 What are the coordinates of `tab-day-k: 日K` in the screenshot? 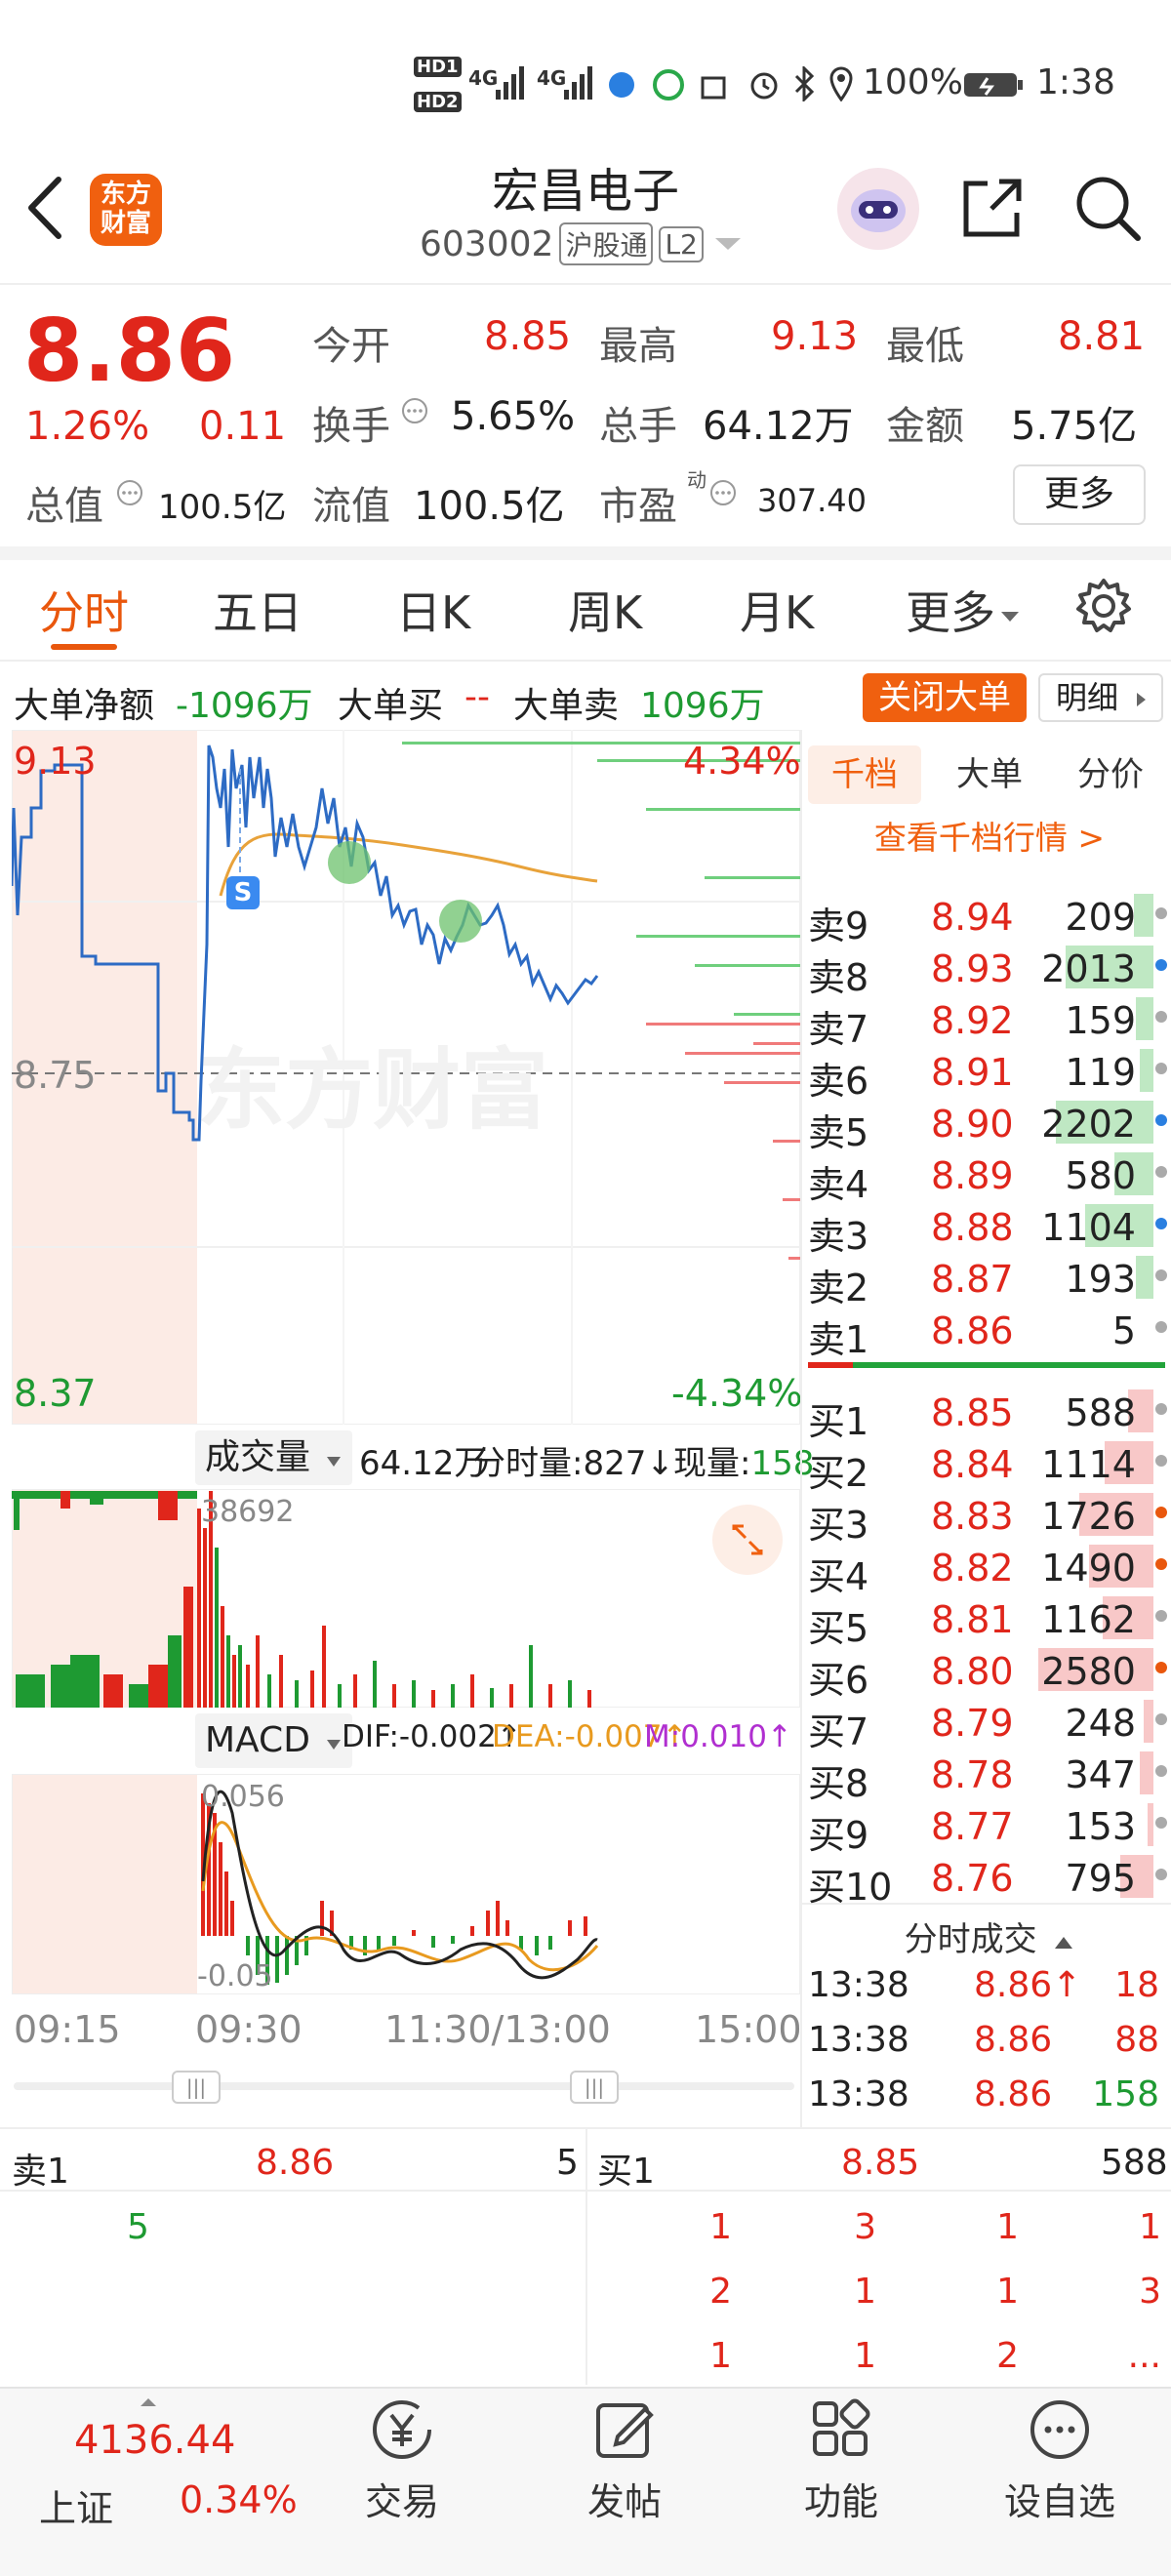 It's located at (433, 610).